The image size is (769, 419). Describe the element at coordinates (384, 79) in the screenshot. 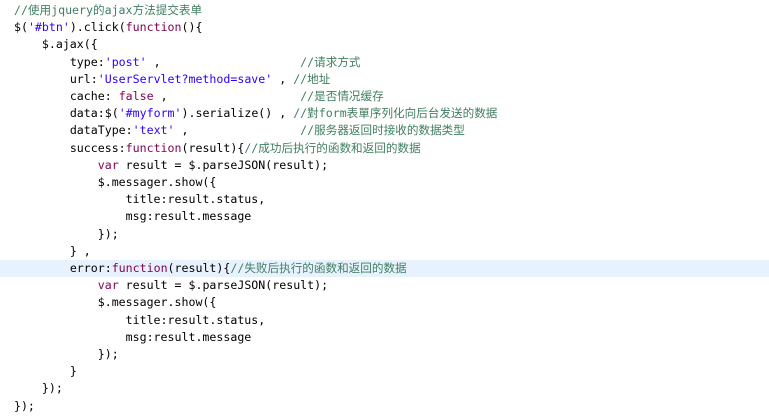

I see `code-line: url:'UserServlet?method=save' , //地址` at that location.